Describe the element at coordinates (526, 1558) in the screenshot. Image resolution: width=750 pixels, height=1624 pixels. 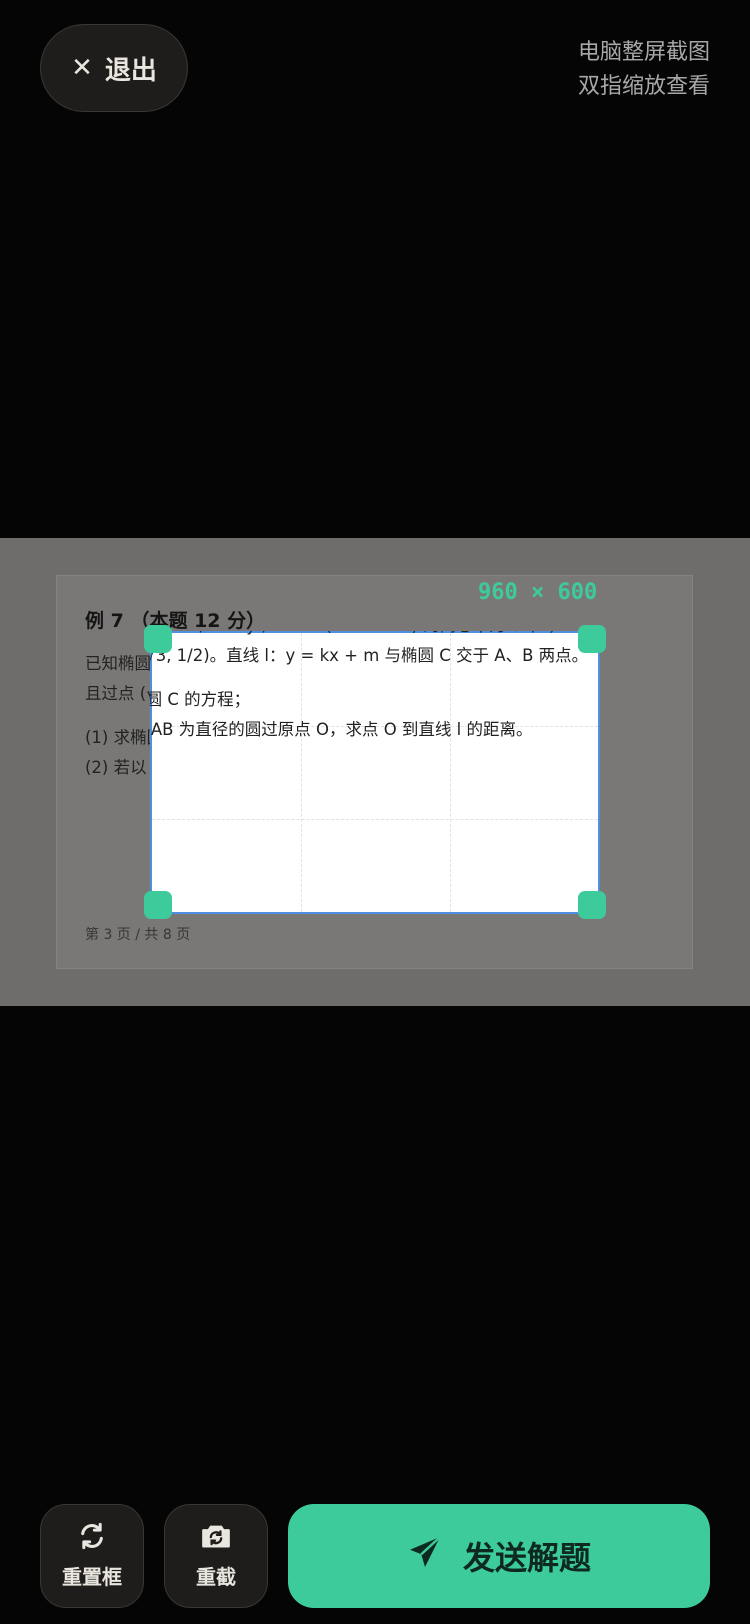
I see `send-solve-label: 发送解题` at that location.